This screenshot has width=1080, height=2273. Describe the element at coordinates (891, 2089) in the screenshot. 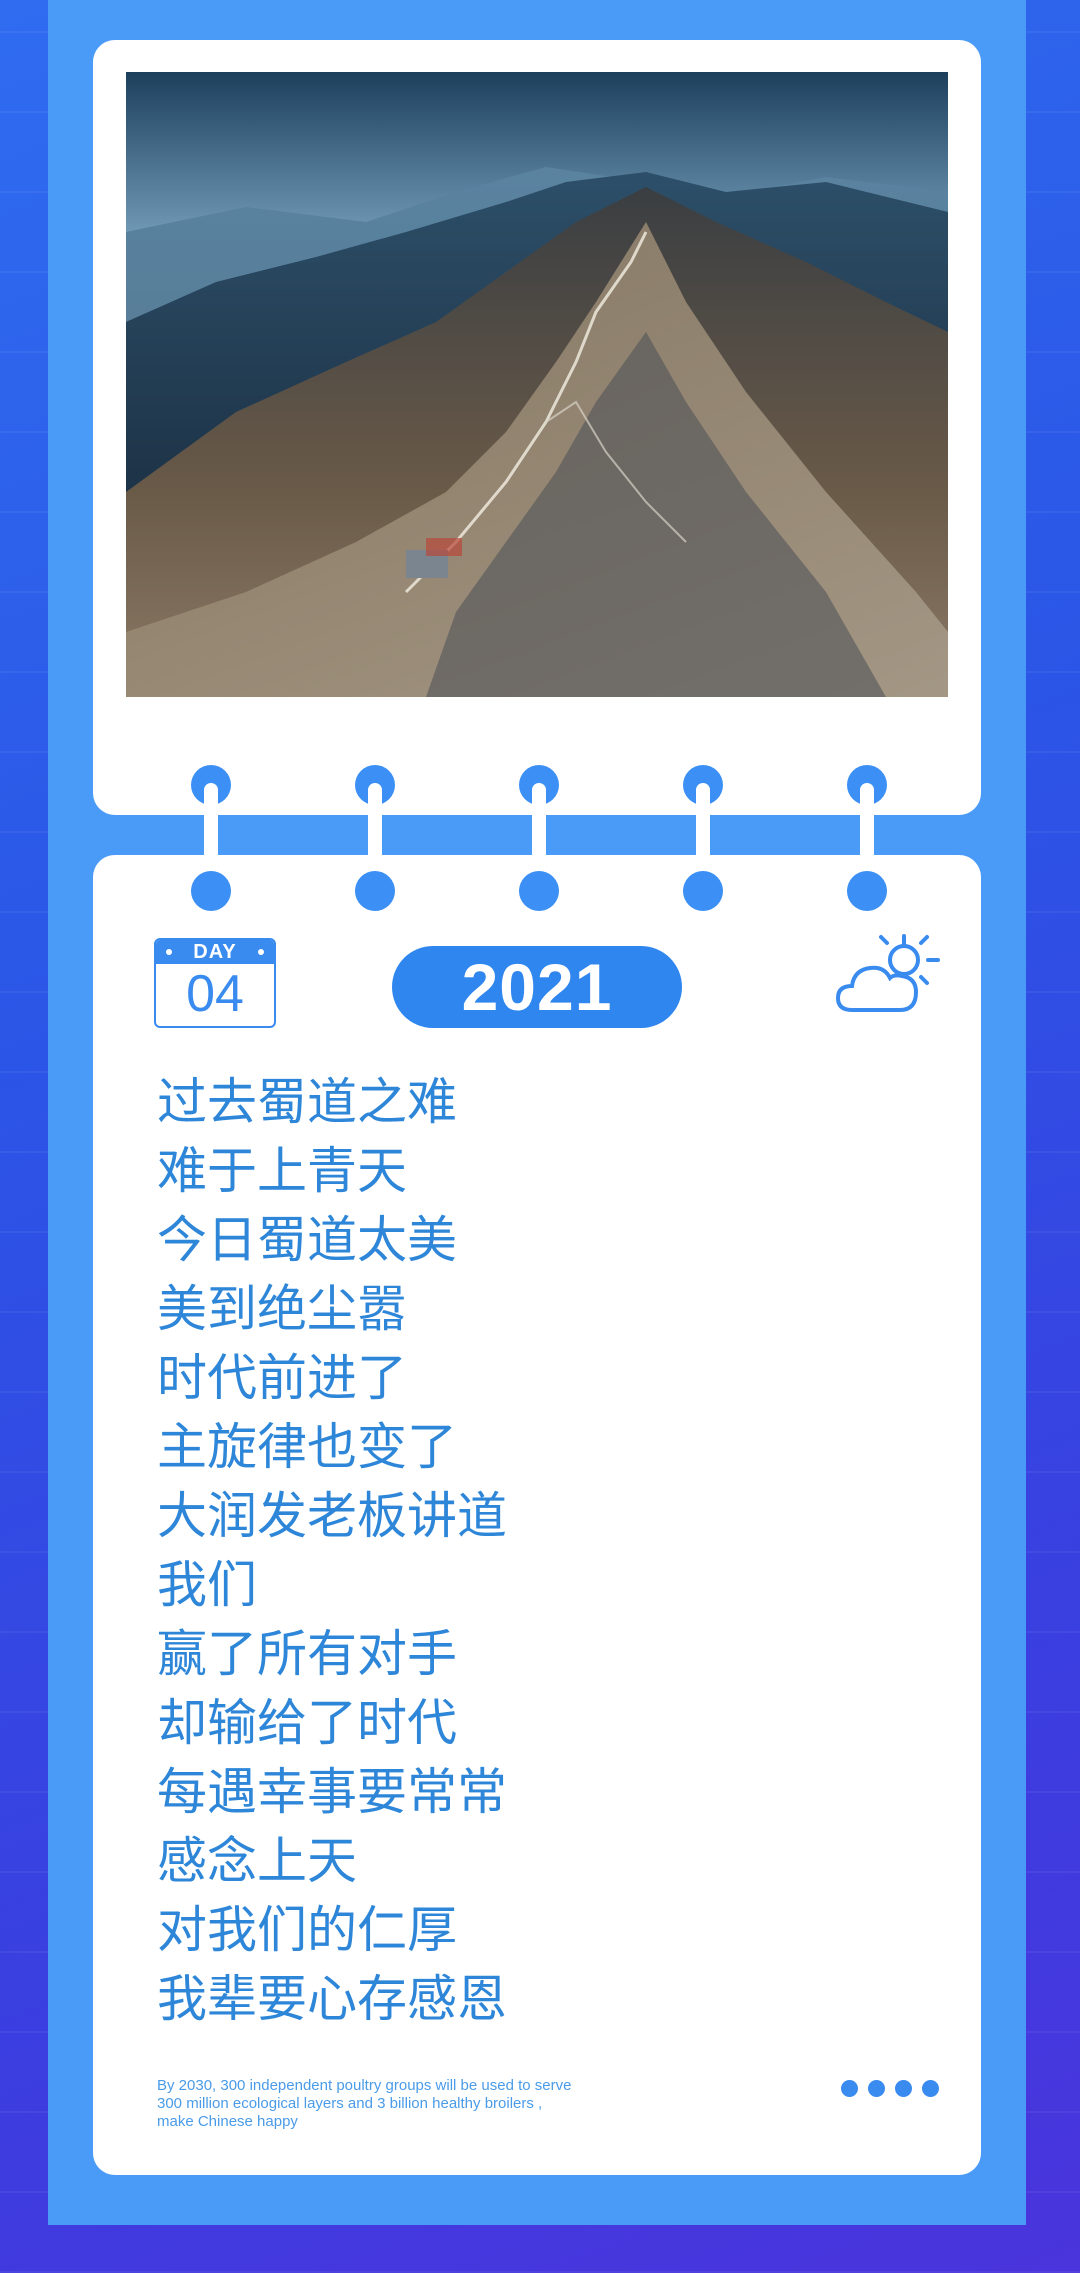

I see `decorative-dots` at that location.